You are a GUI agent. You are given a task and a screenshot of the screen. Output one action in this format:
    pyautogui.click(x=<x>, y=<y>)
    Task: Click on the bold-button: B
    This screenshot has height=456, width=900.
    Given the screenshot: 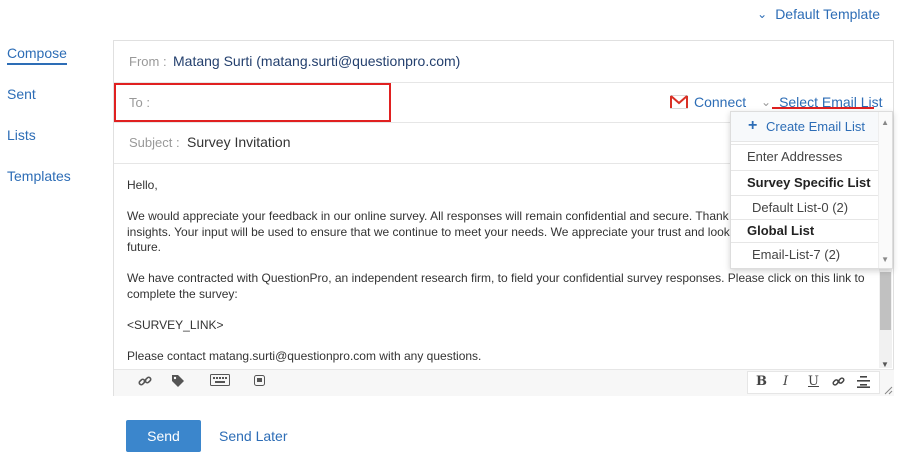 What is the action you would take?
    pyautogui.click(x=761, y=381)
    